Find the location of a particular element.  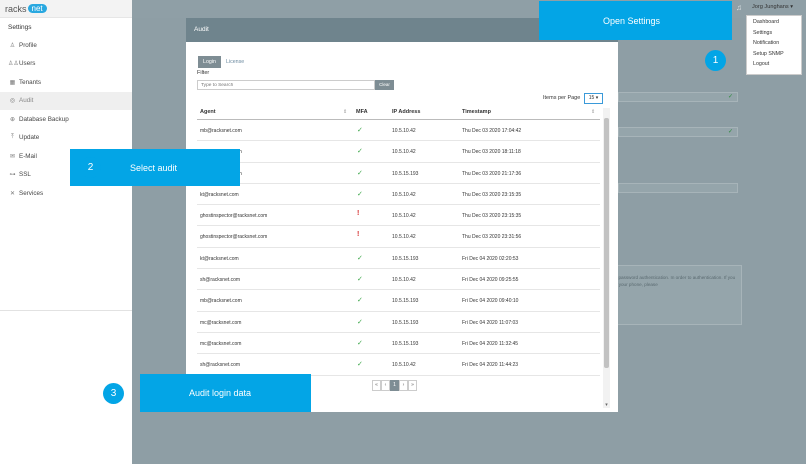

sidebar-item-users: ♙♙ Users is located at coordinates (66, 64).